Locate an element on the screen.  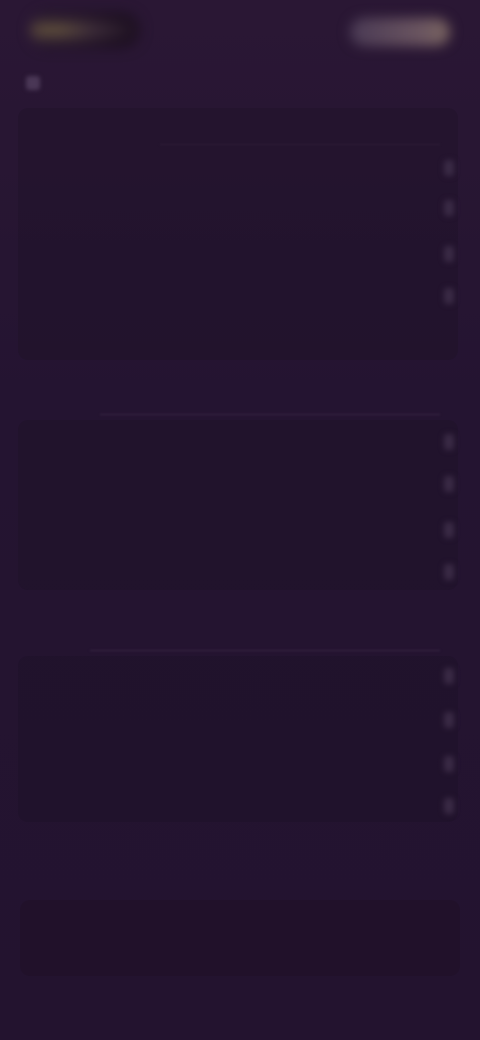
top-action-button is located at coordinates (400, 32).